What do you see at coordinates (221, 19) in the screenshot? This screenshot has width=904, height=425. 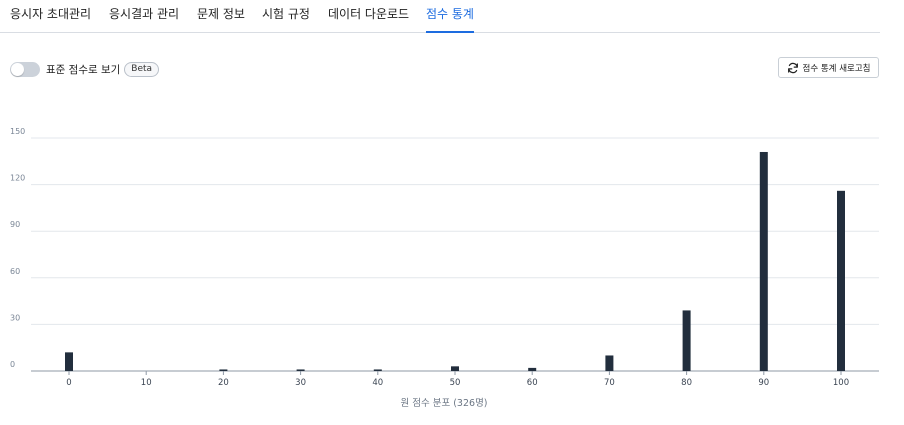 I see `tab-question-info: 문제 정보` at bounding box center [221, 19].